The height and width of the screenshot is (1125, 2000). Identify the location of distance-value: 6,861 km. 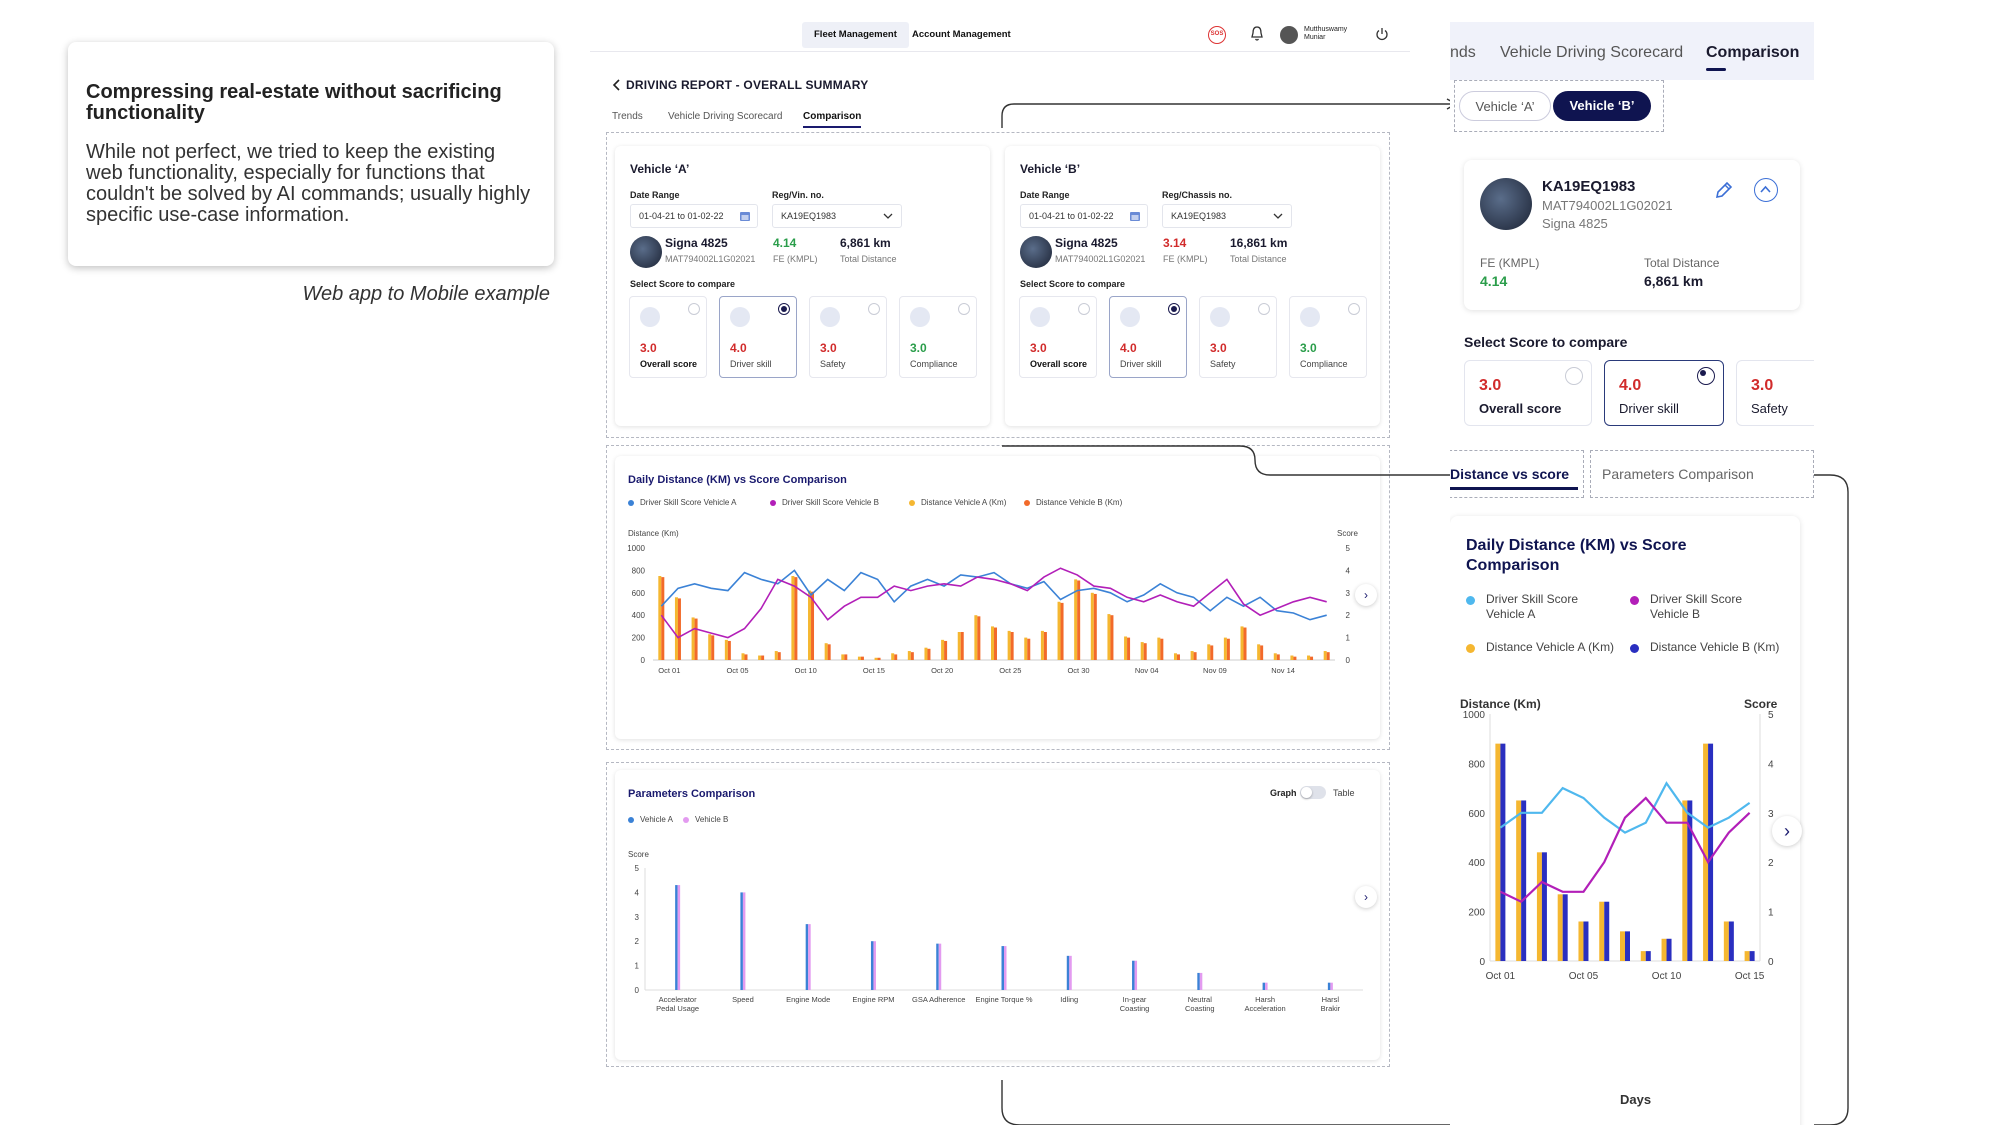
(1674, 281).